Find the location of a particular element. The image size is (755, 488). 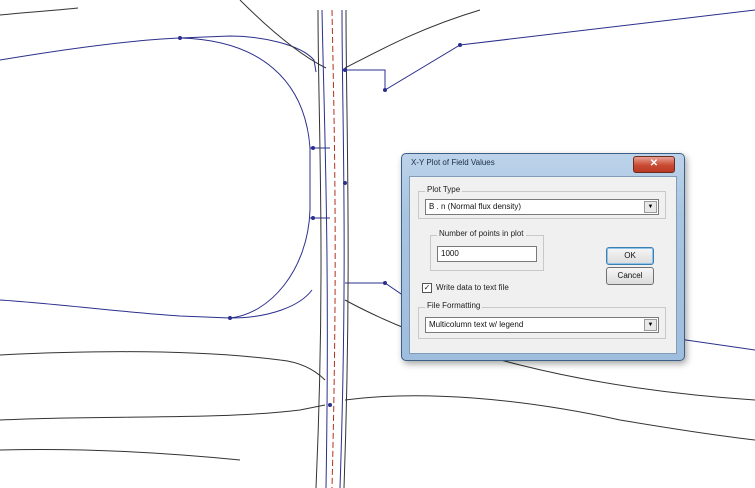

close-button: ✕ is located at coordinates (654, 164).